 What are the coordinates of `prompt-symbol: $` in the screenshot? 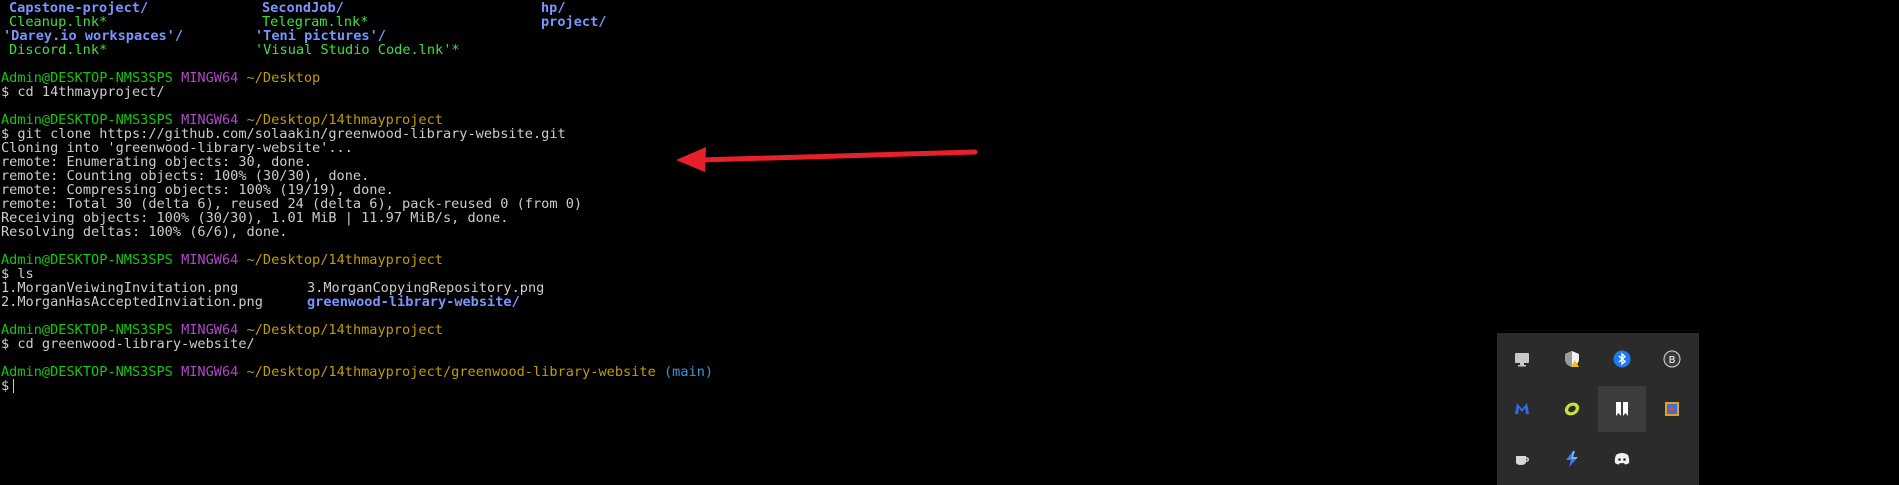 It's located at (5, 386).